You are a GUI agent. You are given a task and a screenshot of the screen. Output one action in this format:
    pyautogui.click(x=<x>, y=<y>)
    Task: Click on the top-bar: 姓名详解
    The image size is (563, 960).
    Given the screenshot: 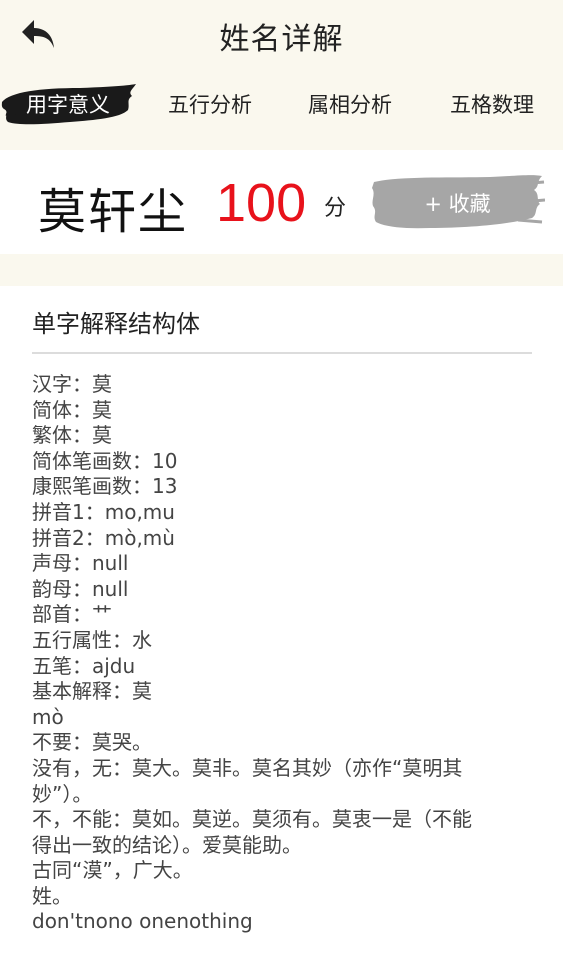 What is the action you would take?
    pyautogui.click(x=281, y=35)
    